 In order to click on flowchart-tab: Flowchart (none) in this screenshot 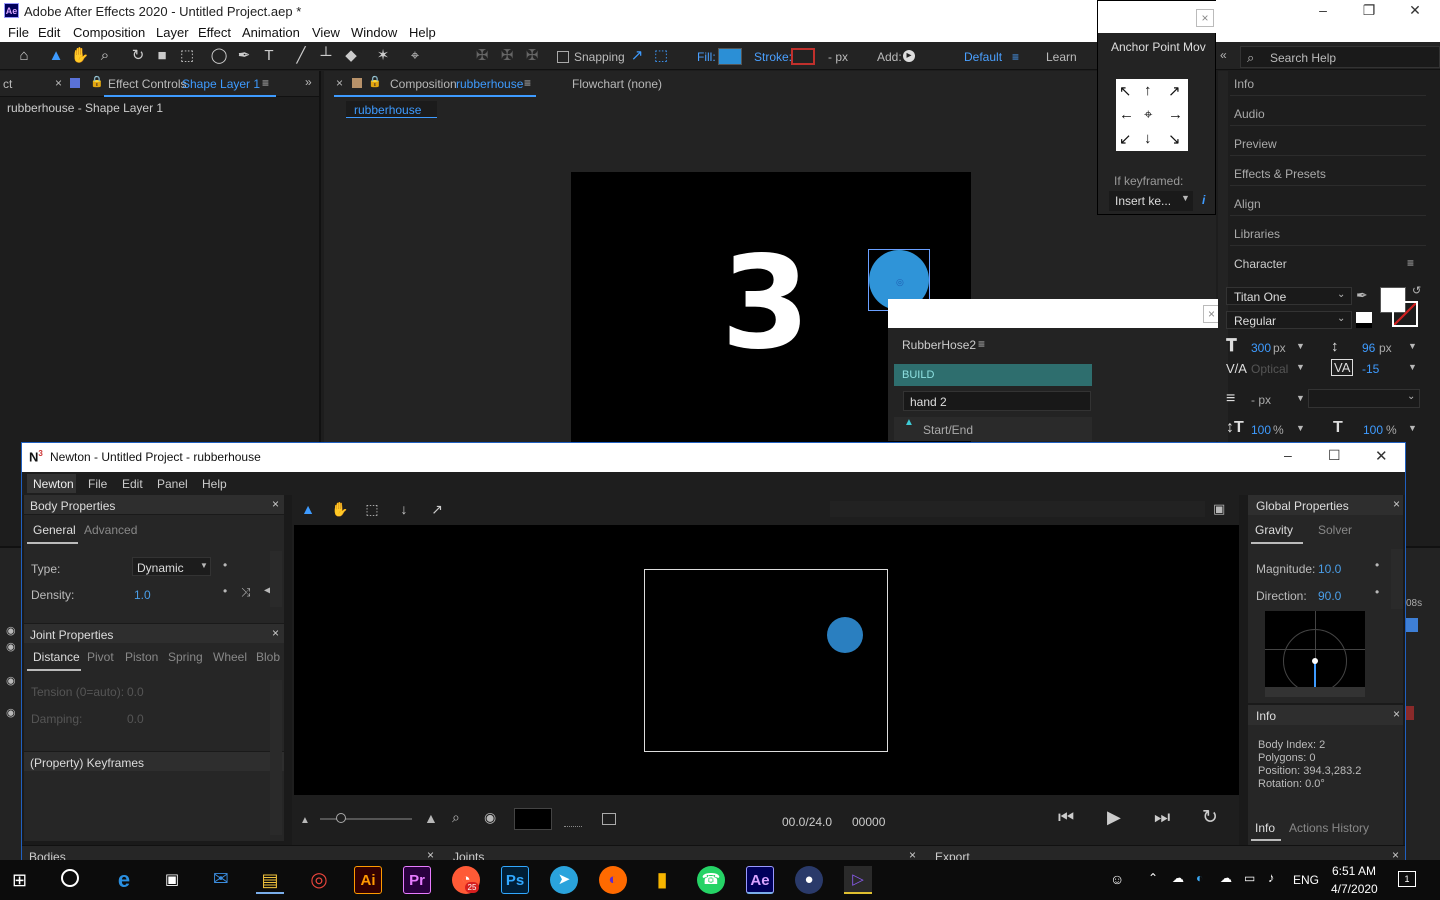, I will do `click(617, 84)`.